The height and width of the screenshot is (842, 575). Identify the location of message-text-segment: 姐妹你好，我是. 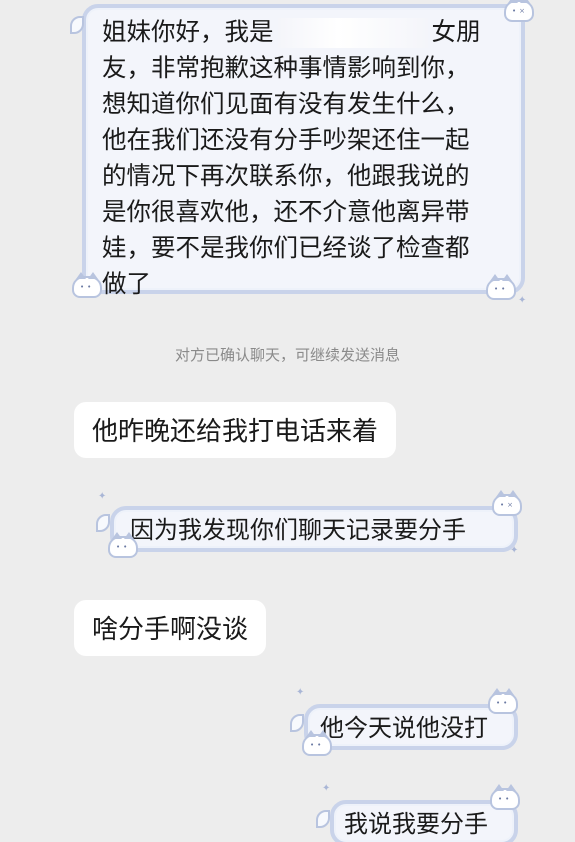
(188, 31).